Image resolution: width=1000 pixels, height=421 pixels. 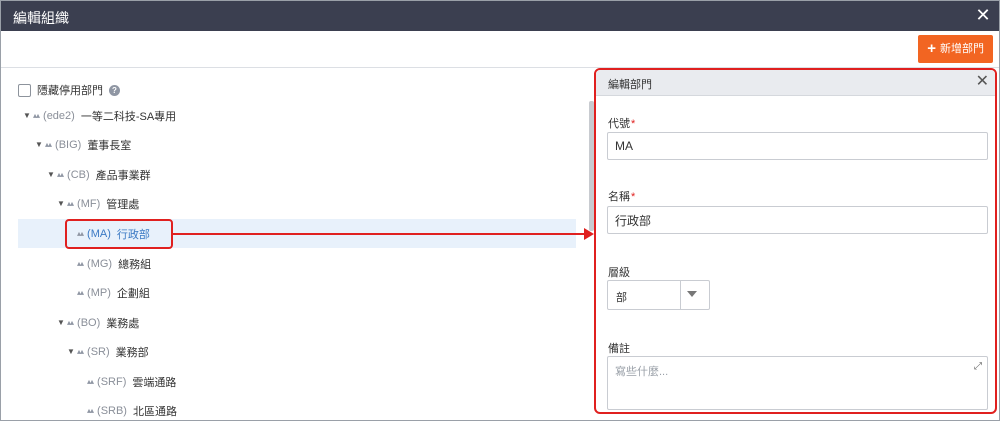 What do you see at coordinates (112, 381) in the screenshot?
I see `node-code: (SRF)` at bounding box center [112, 381].